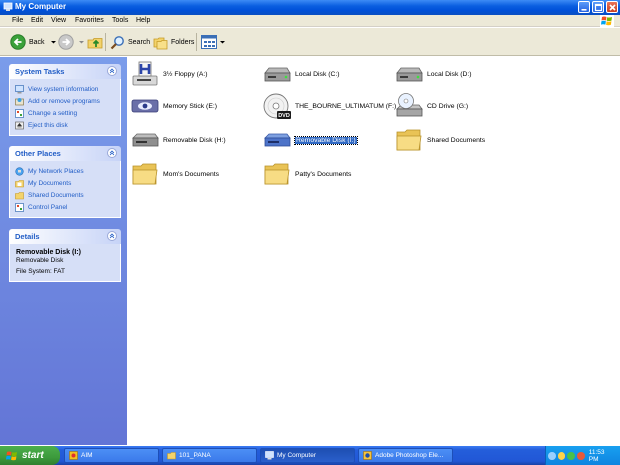  What do you see at coordinates (56, 171) in the screenshot?
I see `place-label: My Network Places` at bounding box center [56, 171].